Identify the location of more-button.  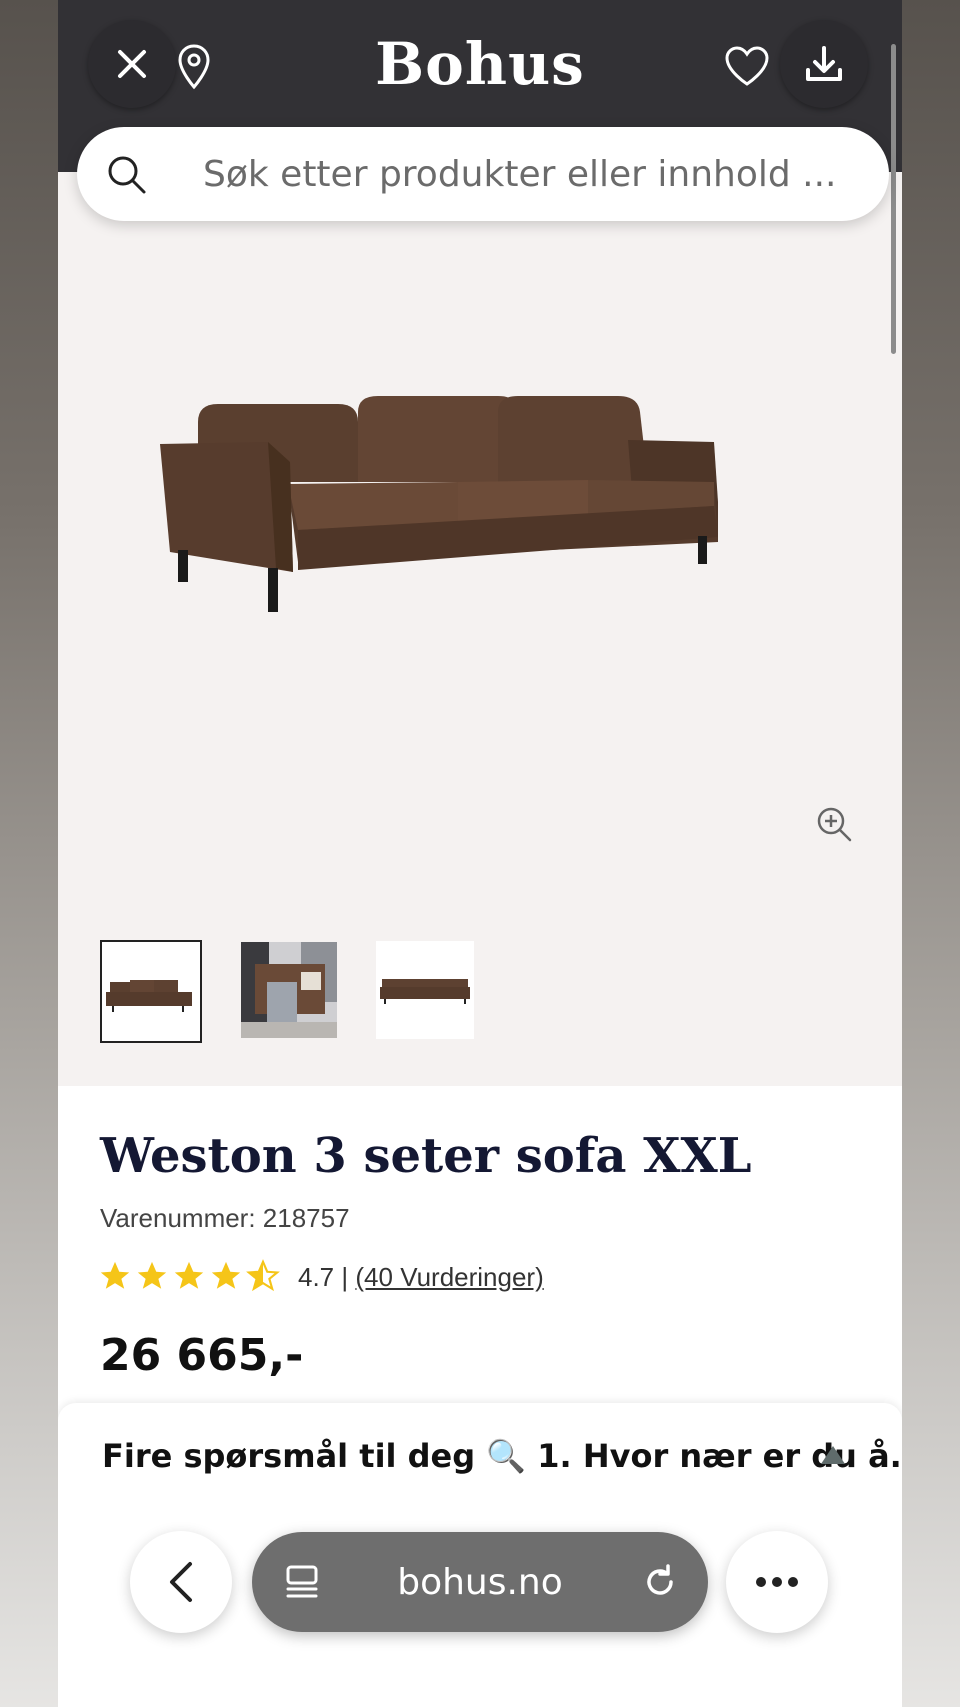
(777, 1582).